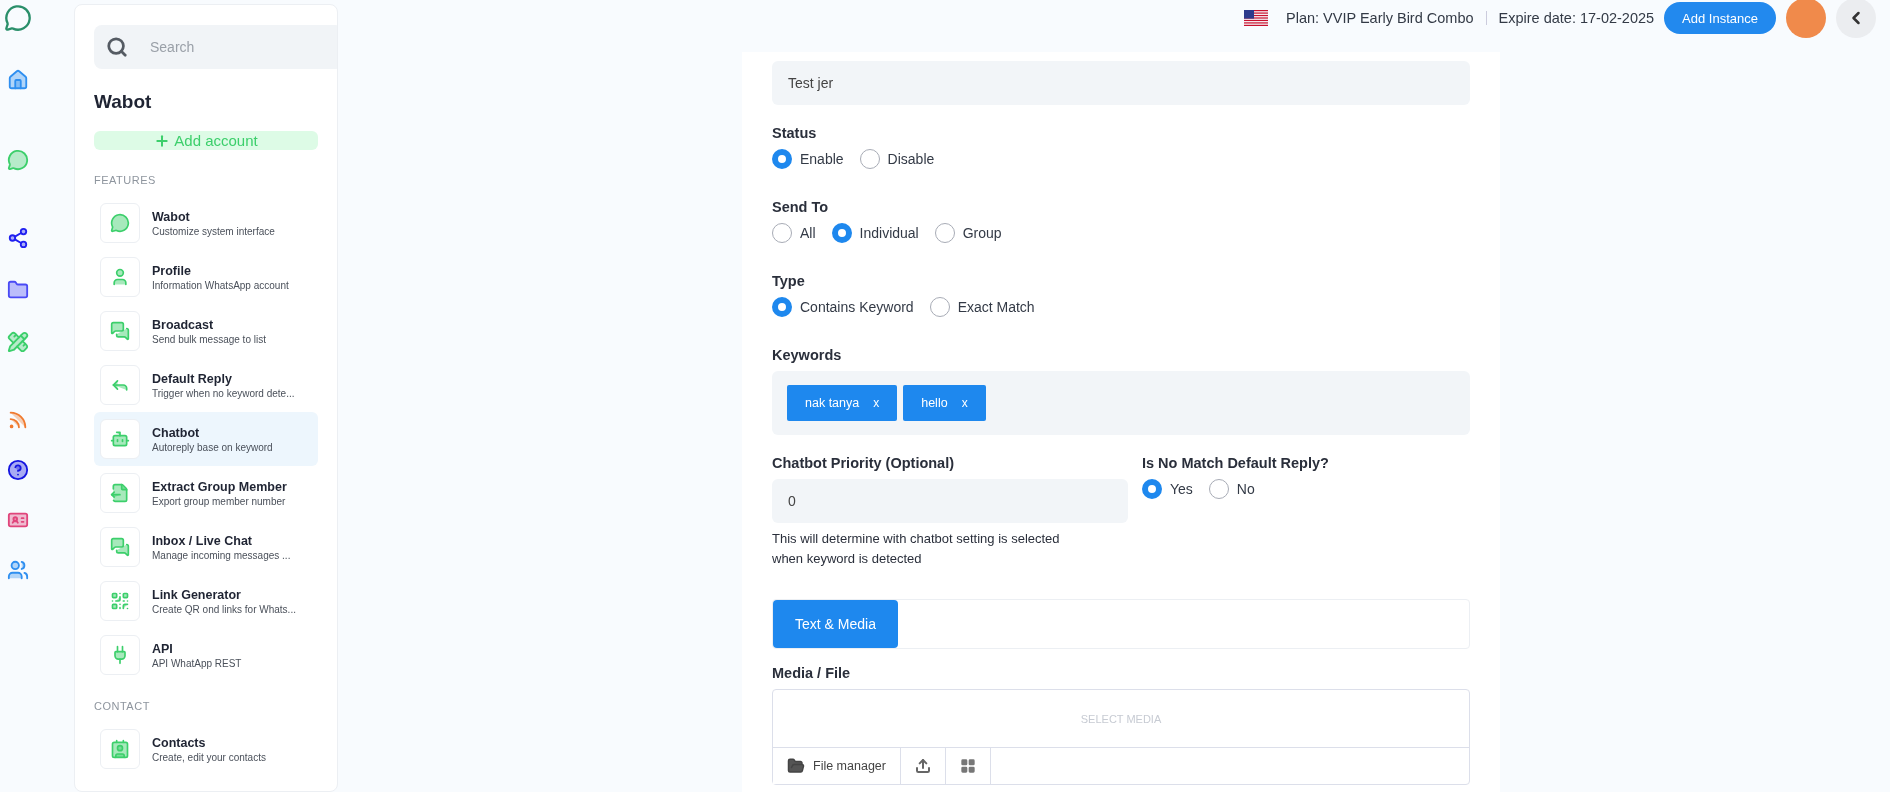 This screenshot has height=792, width=1890. What do you see at coordinates (801, 207) in the screenshot?
I see `field-label: Send To` at bounding box center [801, 207].